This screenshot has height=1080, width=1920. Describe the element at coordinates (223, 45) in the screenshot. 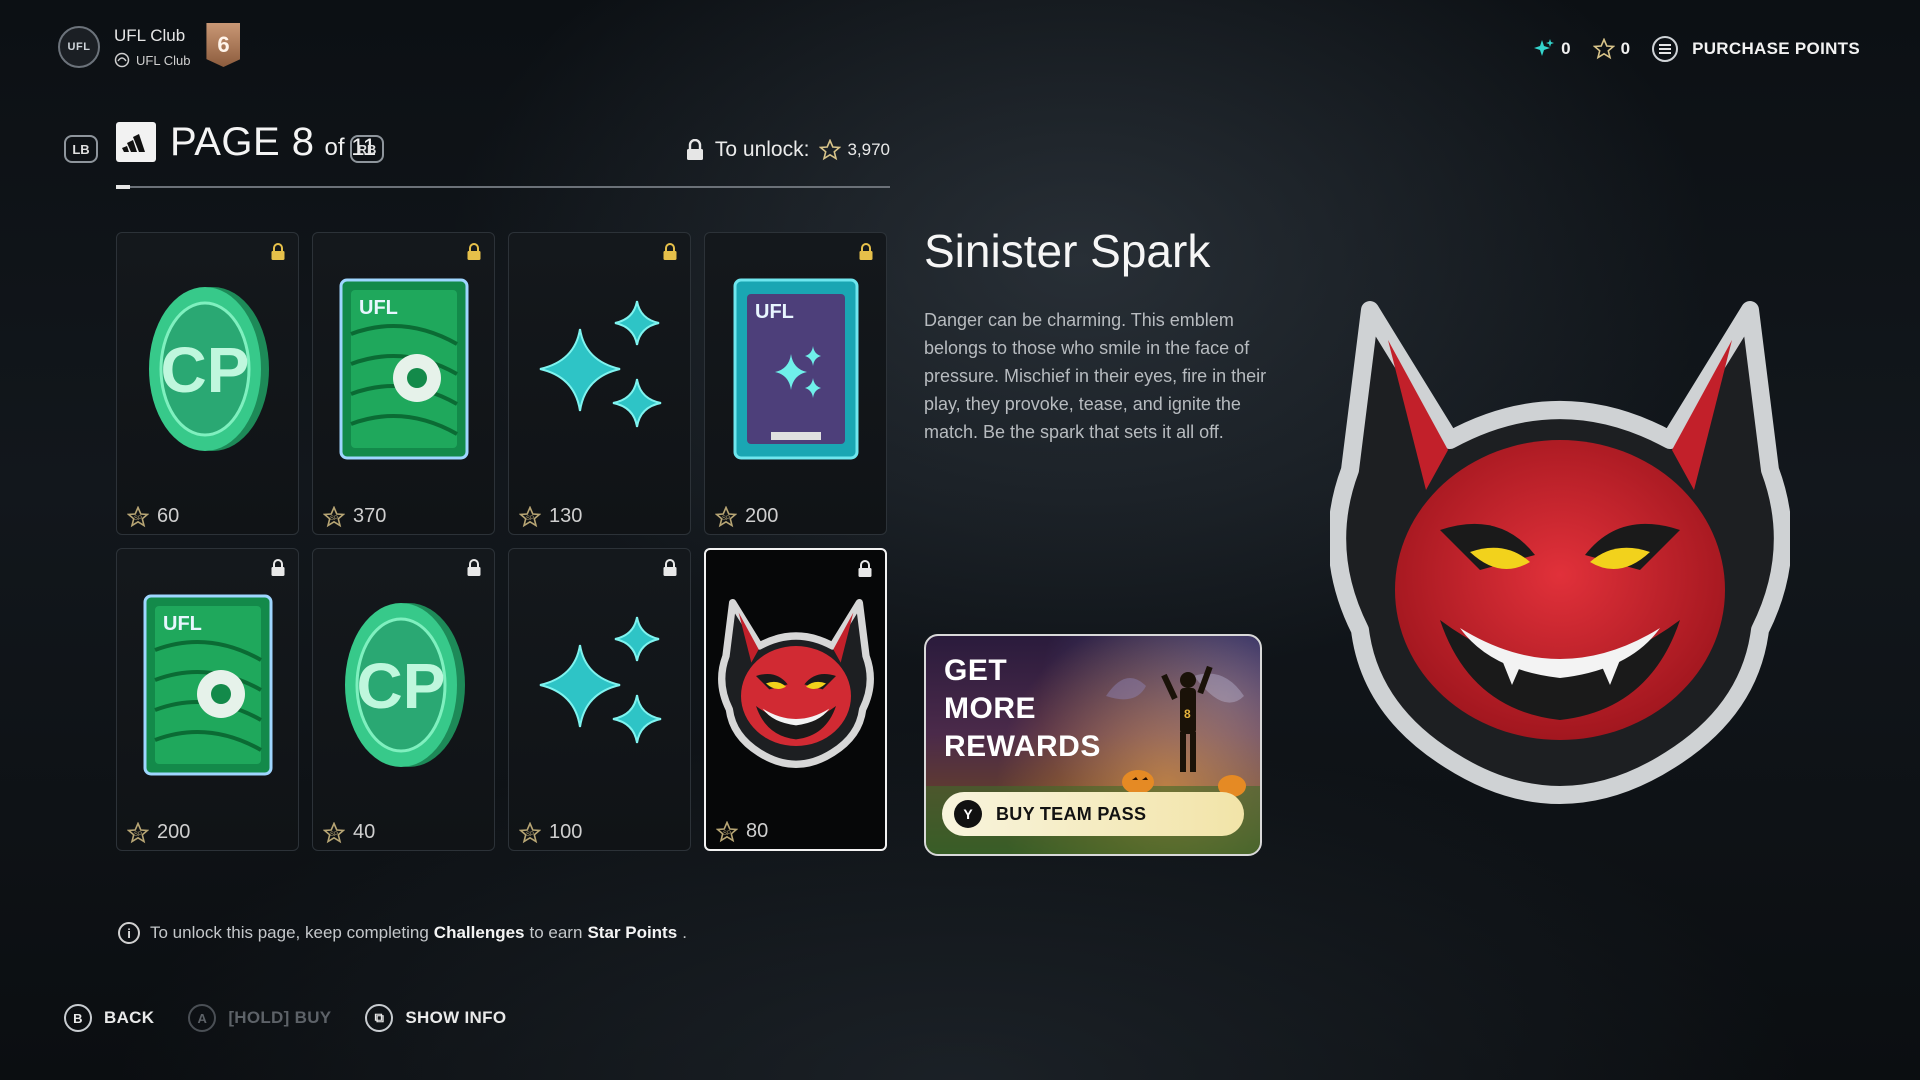

I see `rank-badge: 6` at that location.